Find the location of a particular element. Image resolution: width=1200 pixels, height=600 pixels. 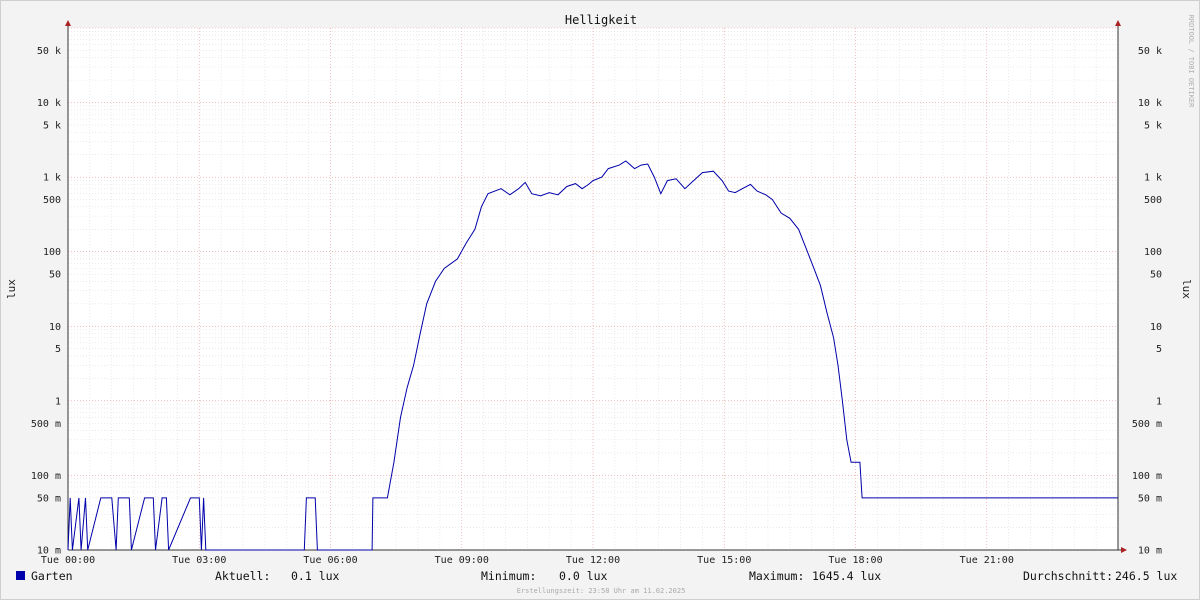

watermark: RRDTOOL / TOBI OETIKER is located at coordinates (1191, 62).